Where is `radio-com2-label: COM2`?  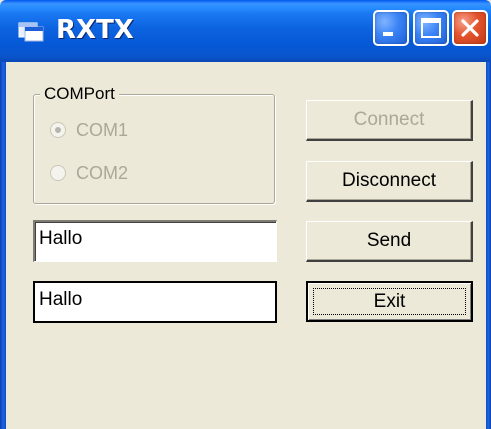 radio-com2-label: COM2 is located at coordinates (102, 173).